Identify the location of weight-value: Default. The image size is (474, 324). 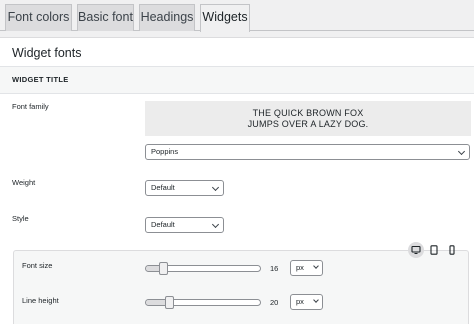
(163, 187).